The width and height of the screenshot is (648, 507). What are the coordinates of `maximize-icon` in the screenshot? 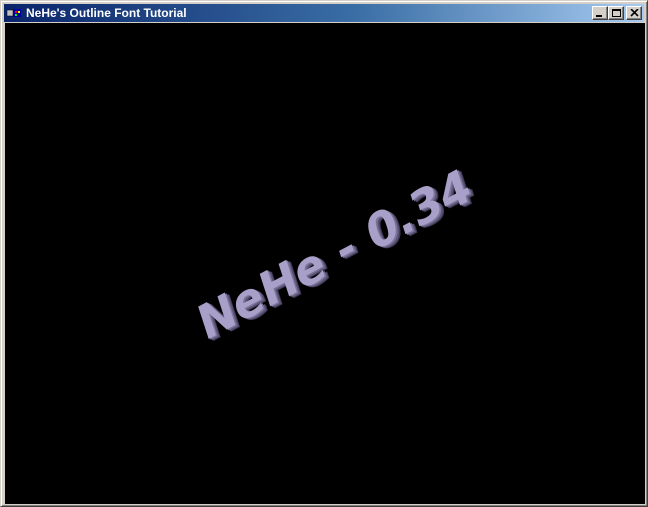 It's located at (616, 13).